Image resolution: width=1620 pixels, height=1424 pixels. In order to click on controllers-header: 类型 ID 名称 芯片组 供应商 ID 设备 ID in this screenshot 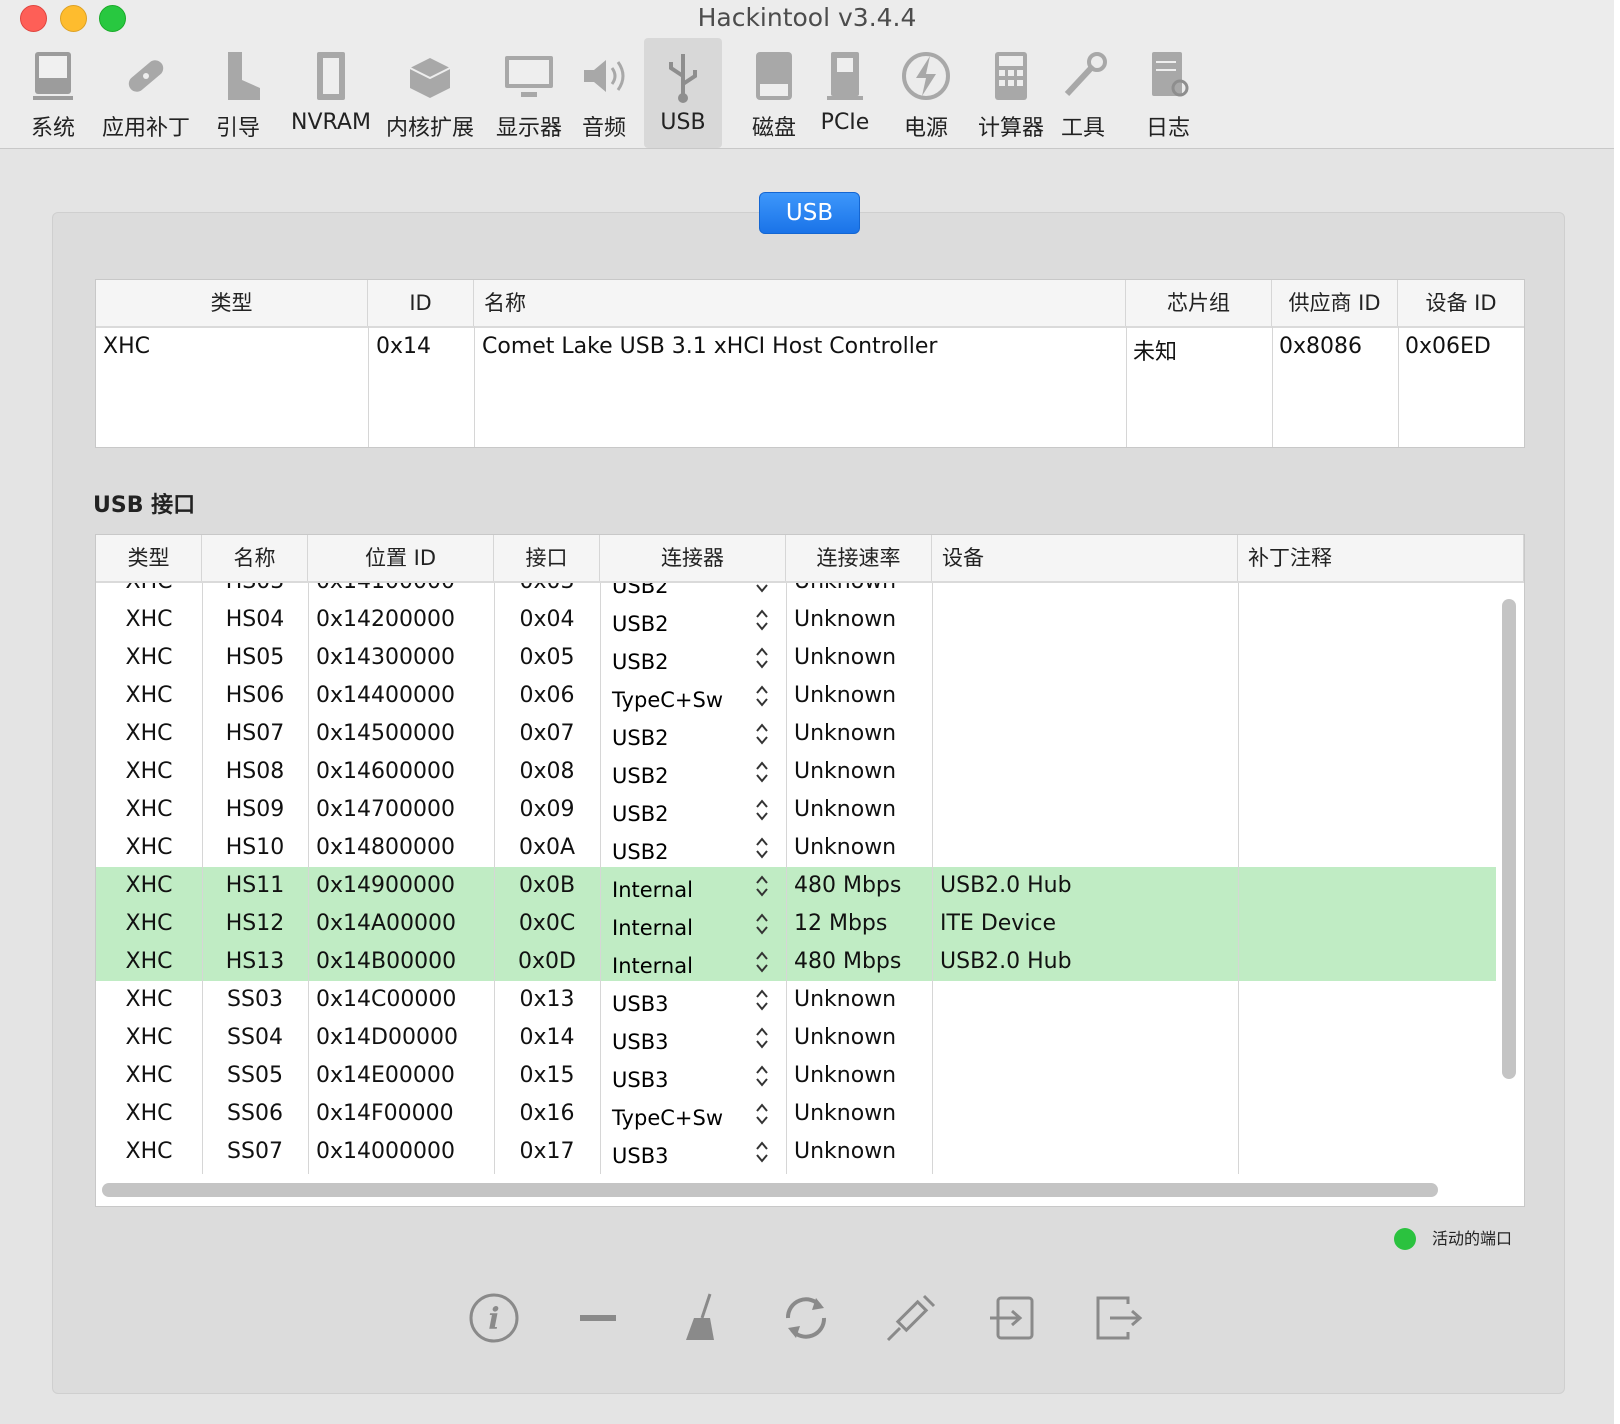, I will do `click(810, 304)`.